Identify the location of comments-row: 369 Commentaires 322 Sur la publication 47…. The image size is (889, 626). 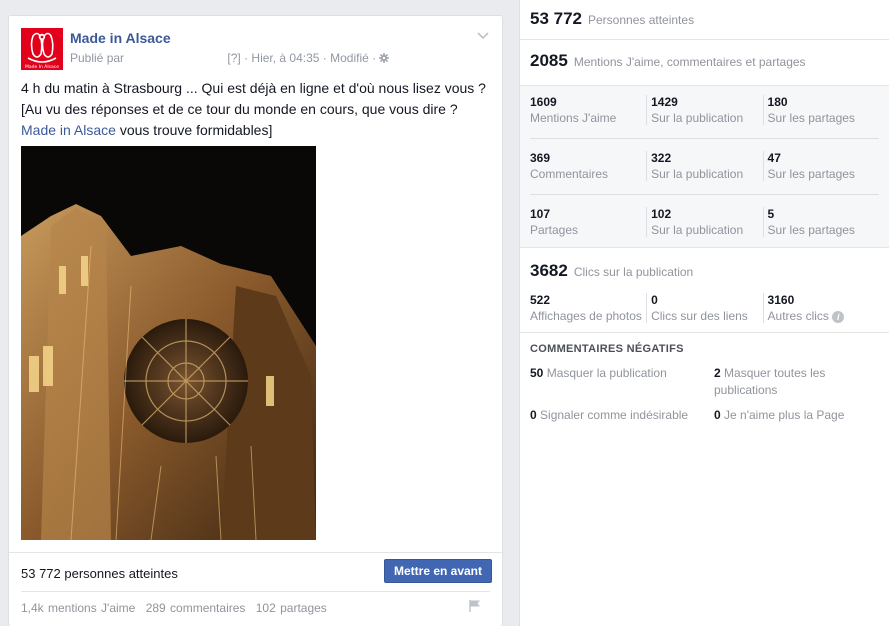
(704, 166).